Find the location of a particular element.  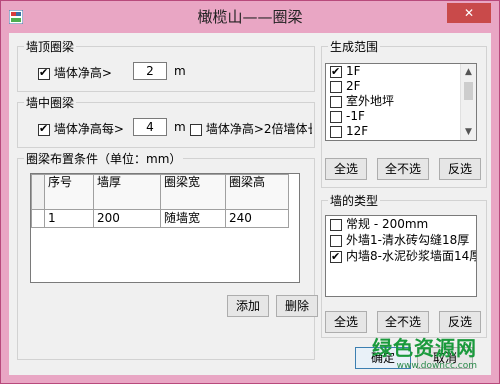

list-item: 室外地坪 is located at coordinates (401, 101).